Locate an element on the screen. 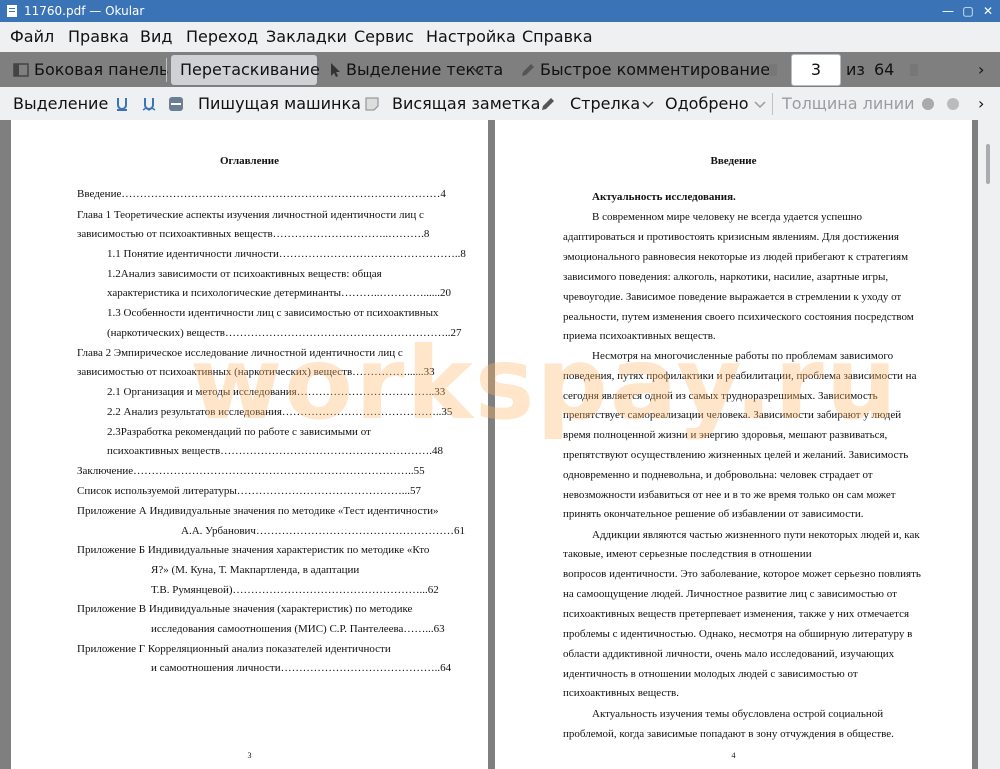 The image size is (1000, 769). total-pages: 64 is located at coordinates (884, 69).